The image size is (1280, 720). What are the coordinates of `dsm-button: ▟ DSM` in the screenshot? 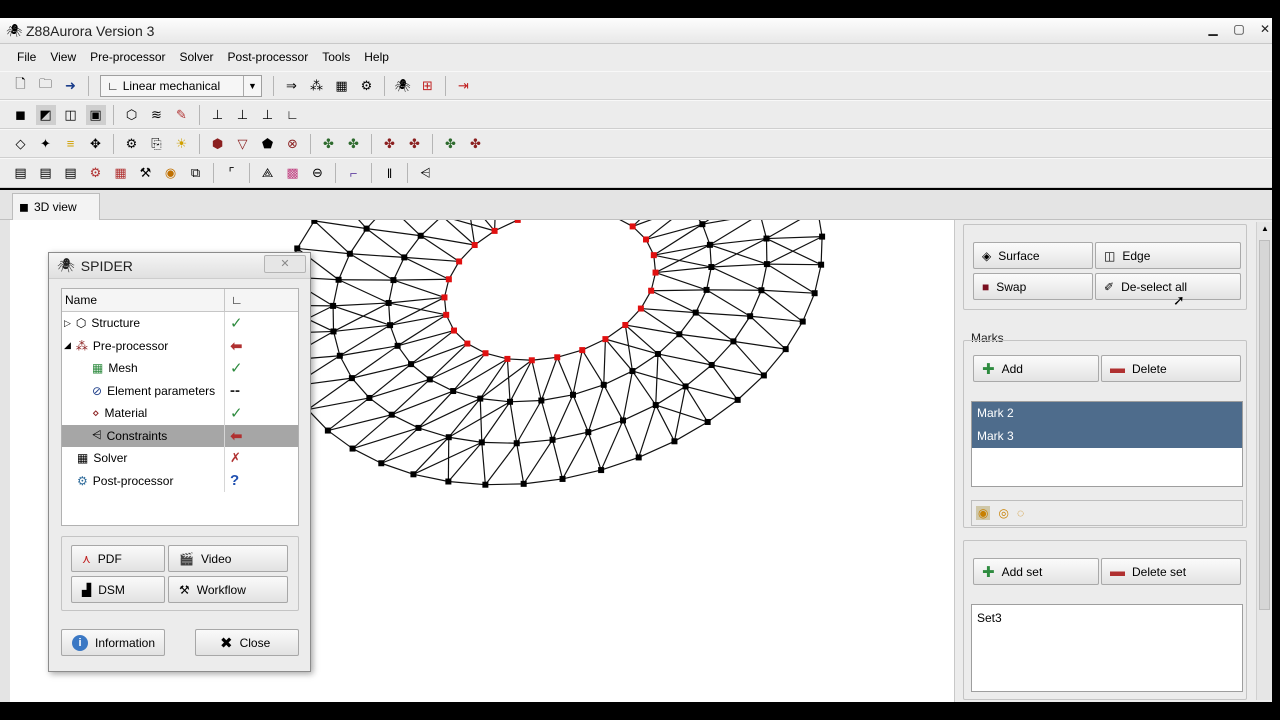 It's located at (118, 589).